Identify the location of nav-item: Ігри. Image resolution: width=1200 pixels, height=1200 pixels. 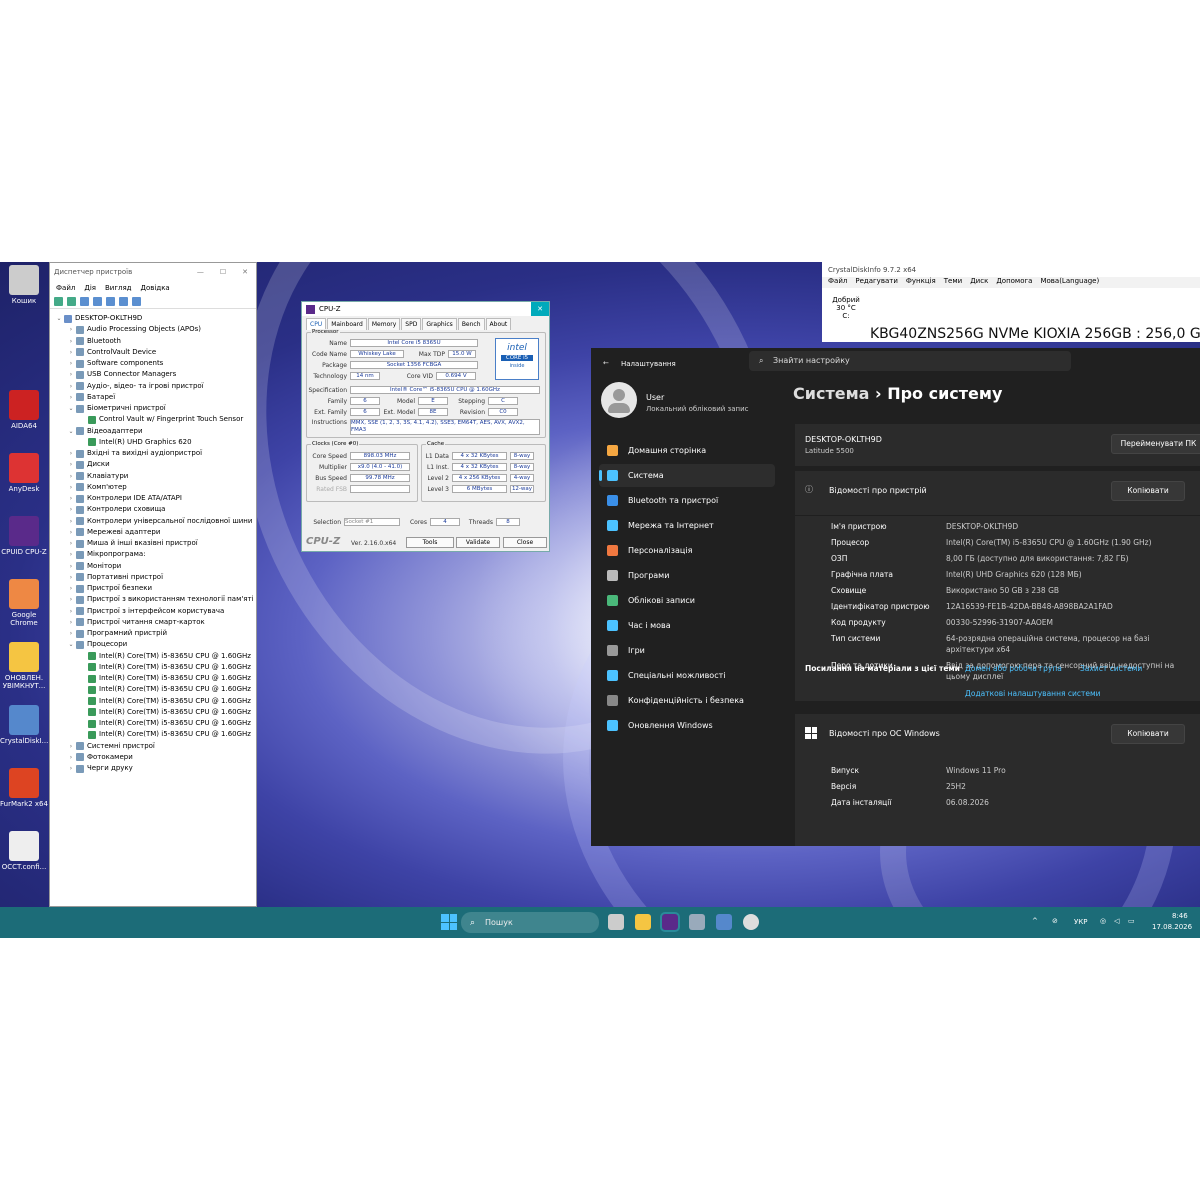
(687, 650).